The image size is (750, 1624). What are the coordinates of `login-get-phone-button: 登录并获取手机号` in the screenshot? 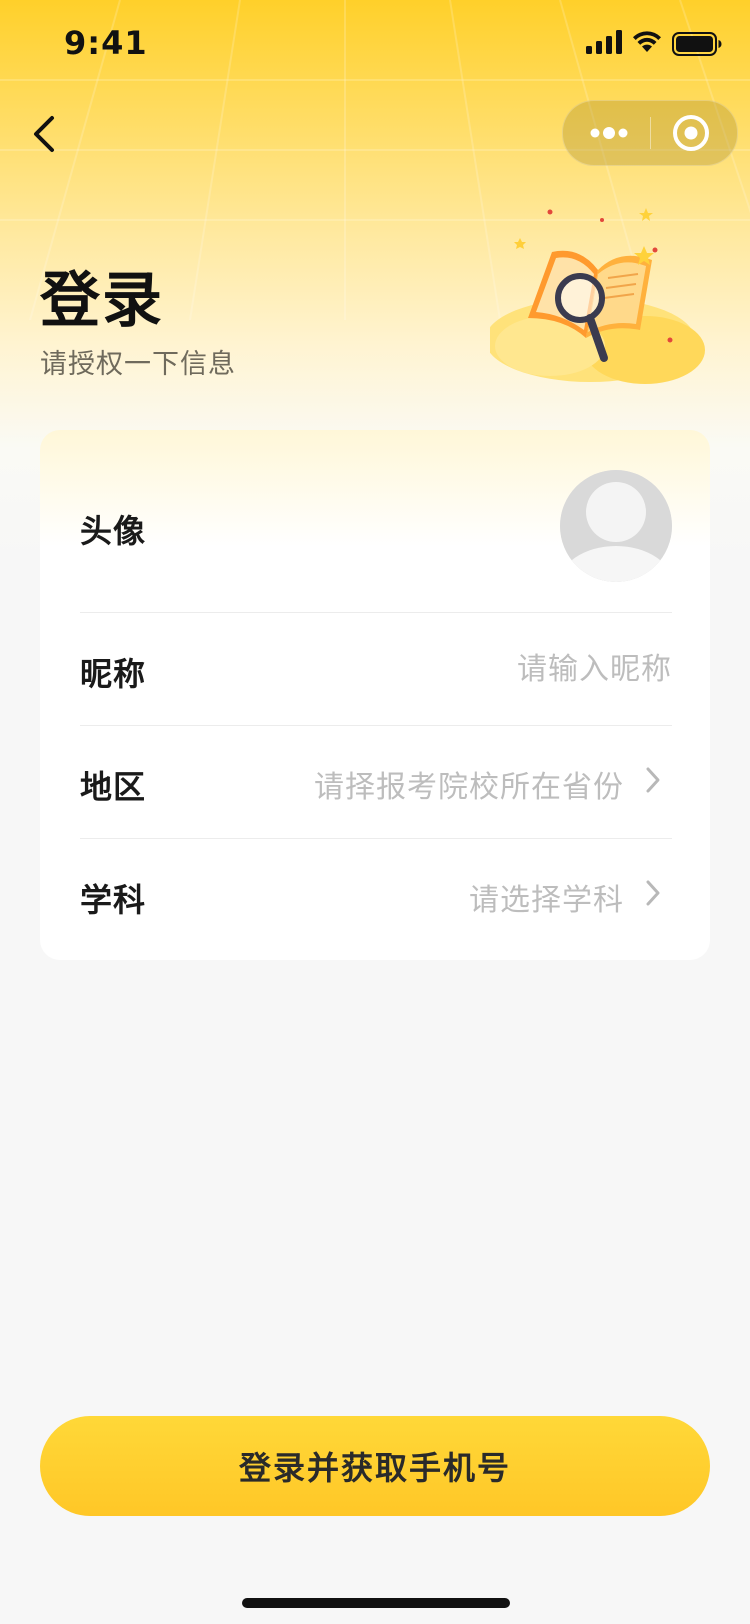 It's located at (375, 1466).